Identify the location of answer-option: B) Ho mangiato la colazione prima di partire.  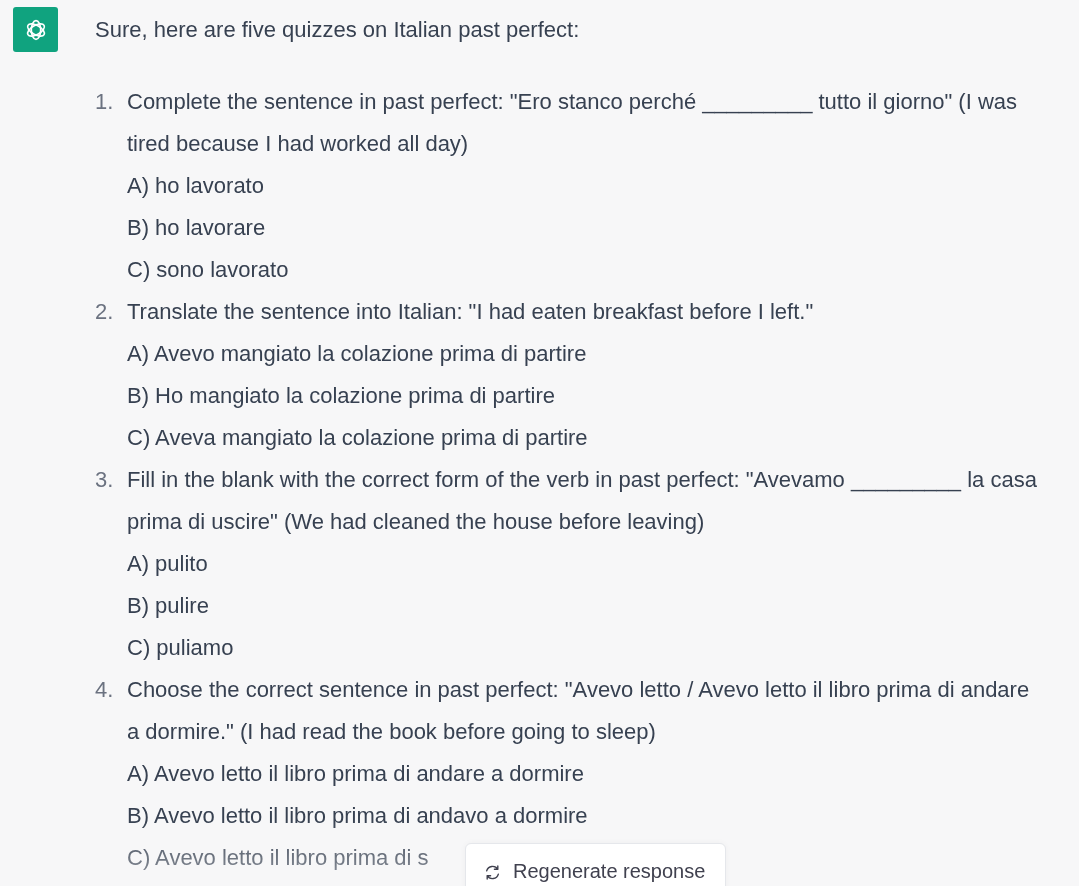
(341, 396).